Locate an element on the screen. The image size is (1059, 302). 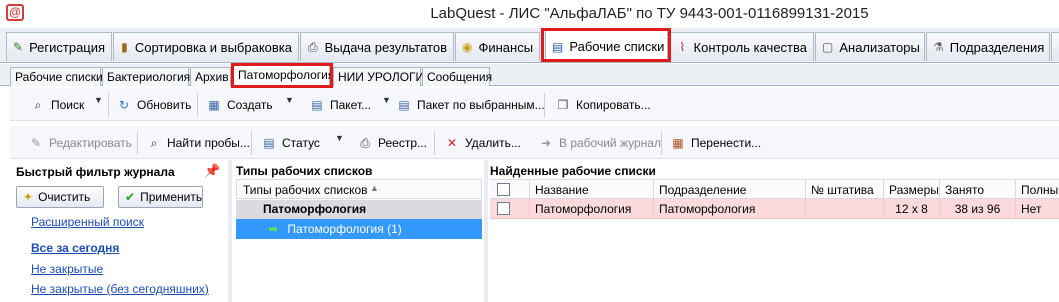
to-journal-button: ➜ В рабочий журнал is located at coordinates (599, 143).